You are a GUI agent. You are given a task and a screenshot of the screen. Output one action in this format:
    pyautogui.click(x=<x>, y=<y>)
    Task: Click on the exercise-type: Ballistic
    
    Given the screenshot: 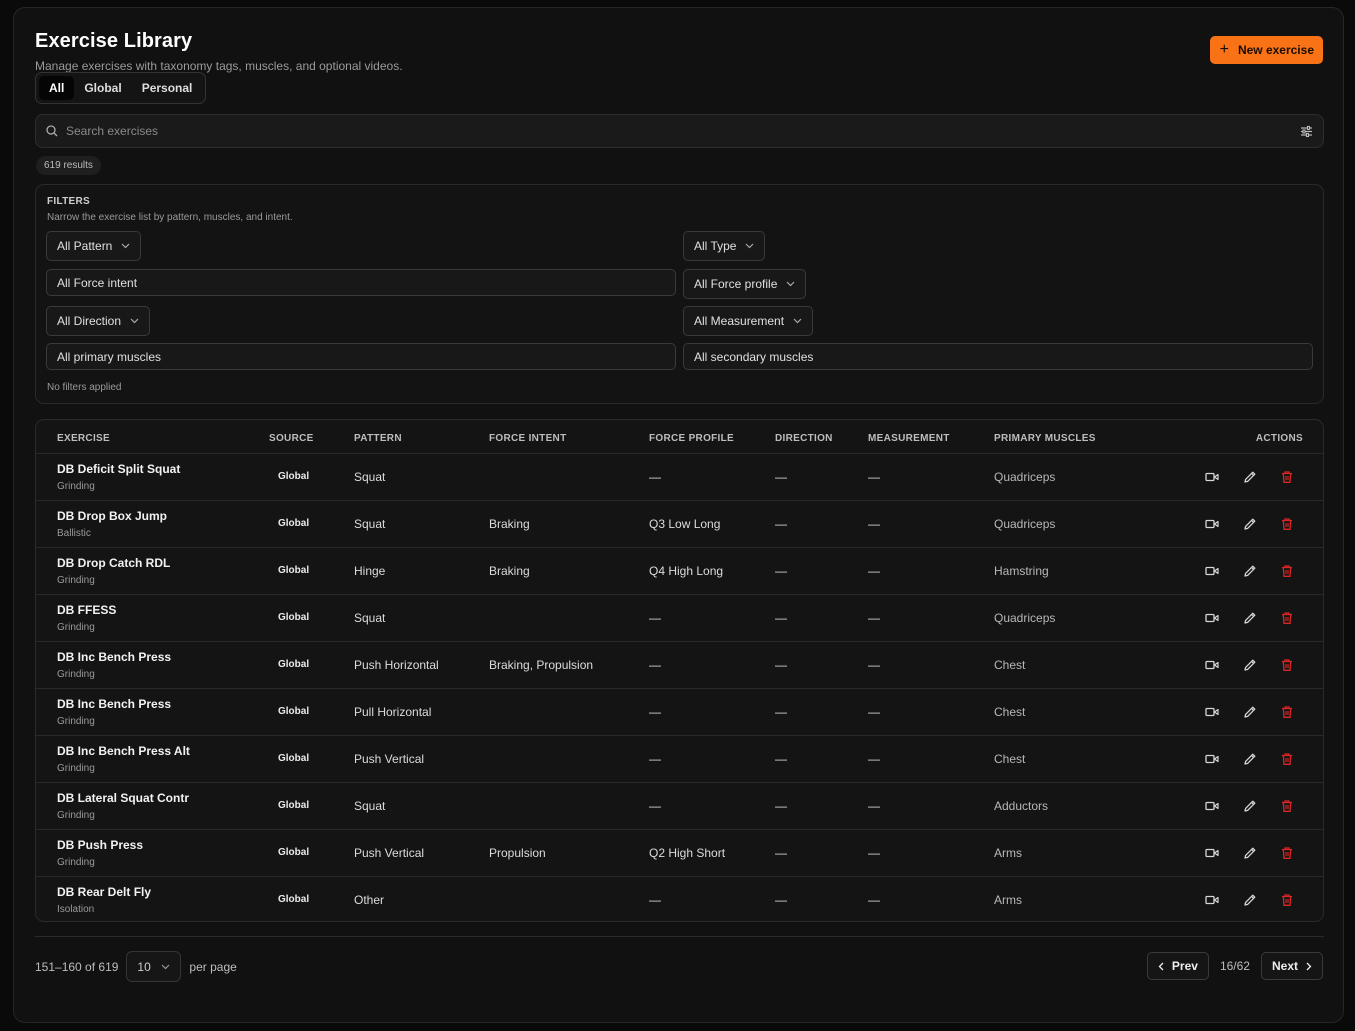 What is the action you would take?
    pyautogui.click(x=74, y=533)
    